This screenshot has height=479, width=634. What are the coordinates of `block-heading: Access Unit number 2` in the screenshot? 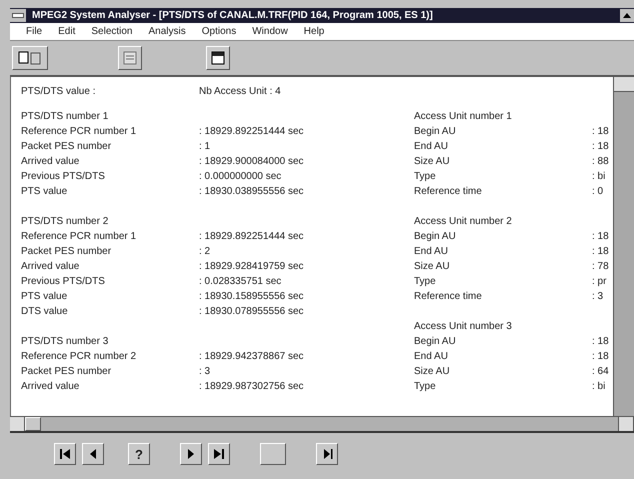 It's located at (463, 221).